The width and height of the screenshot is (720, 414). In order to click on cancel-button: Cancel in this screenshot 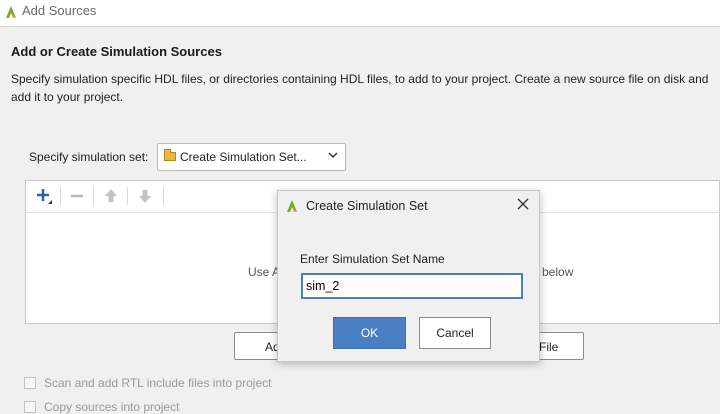, I will do `click(455, 333)`.